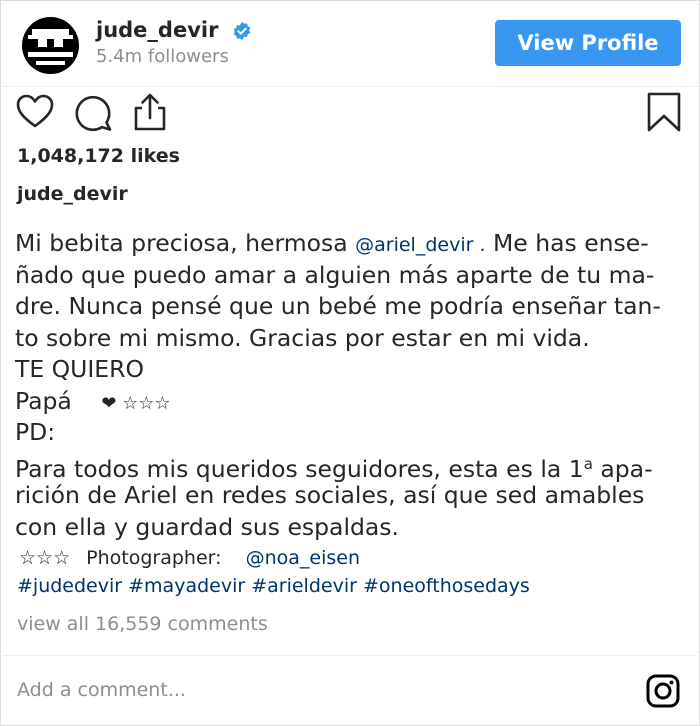 This screenshot has height=726, width=700. Describe the element at coordinates (588, 43) in the screenshot. I see `view-profile-button: View Profile` at that location.